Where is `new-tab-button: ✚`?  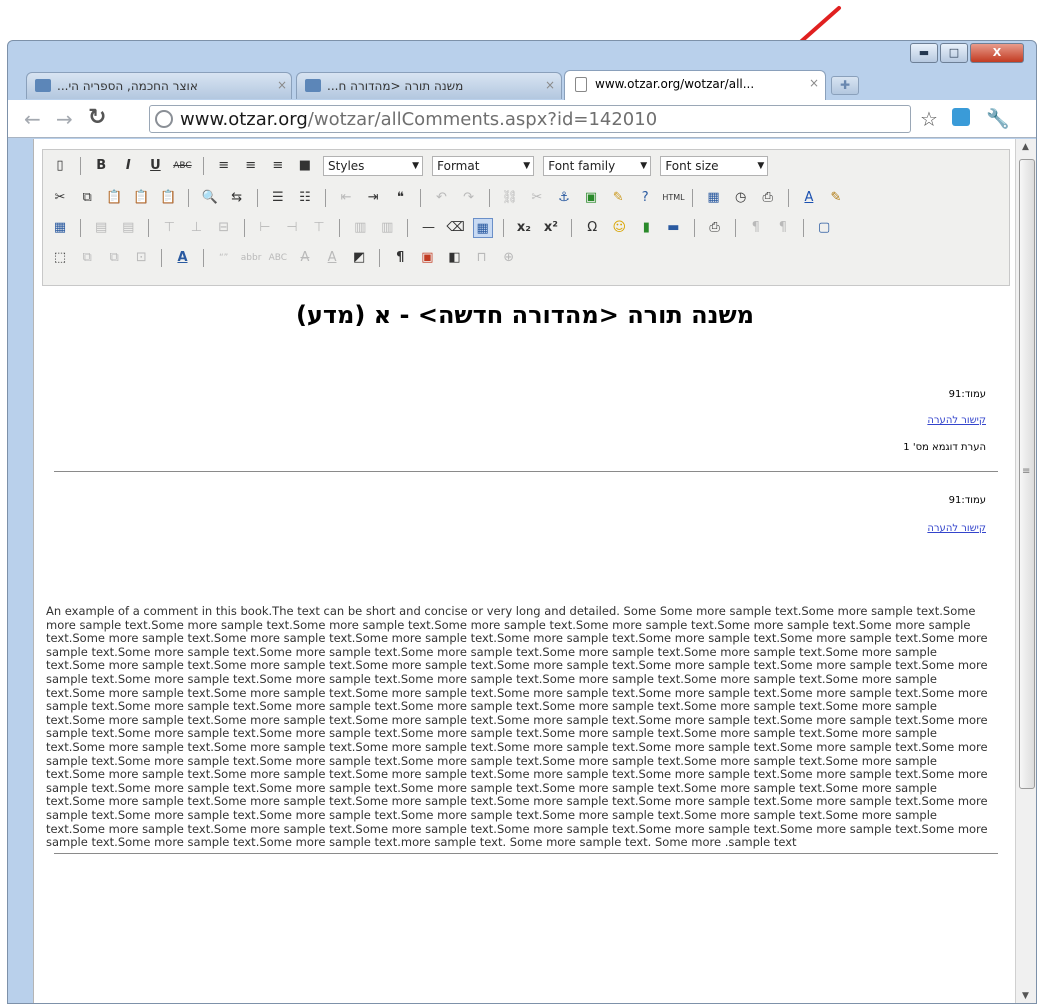 new-tab-button: ✚ is located at coordinates (845, 85).